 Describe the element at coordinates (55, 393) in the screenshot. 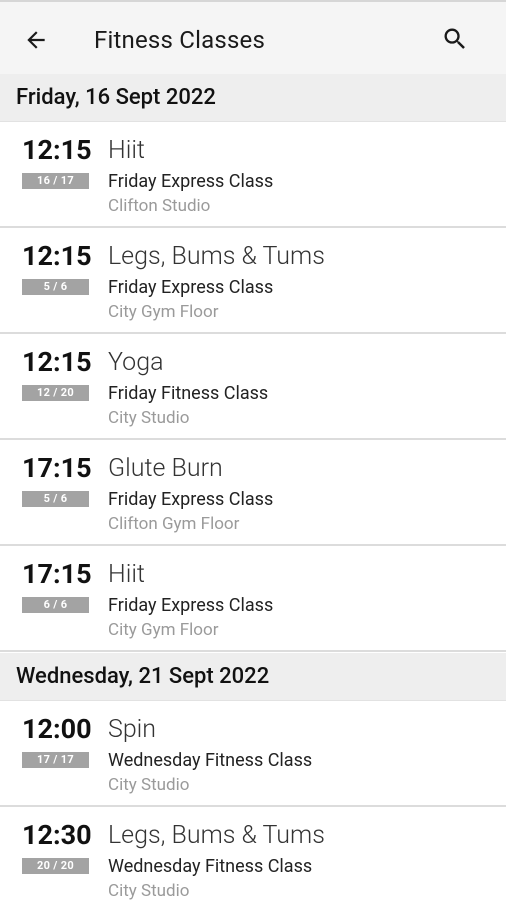

I see `spaces-badge: 12 / 20` at that location.